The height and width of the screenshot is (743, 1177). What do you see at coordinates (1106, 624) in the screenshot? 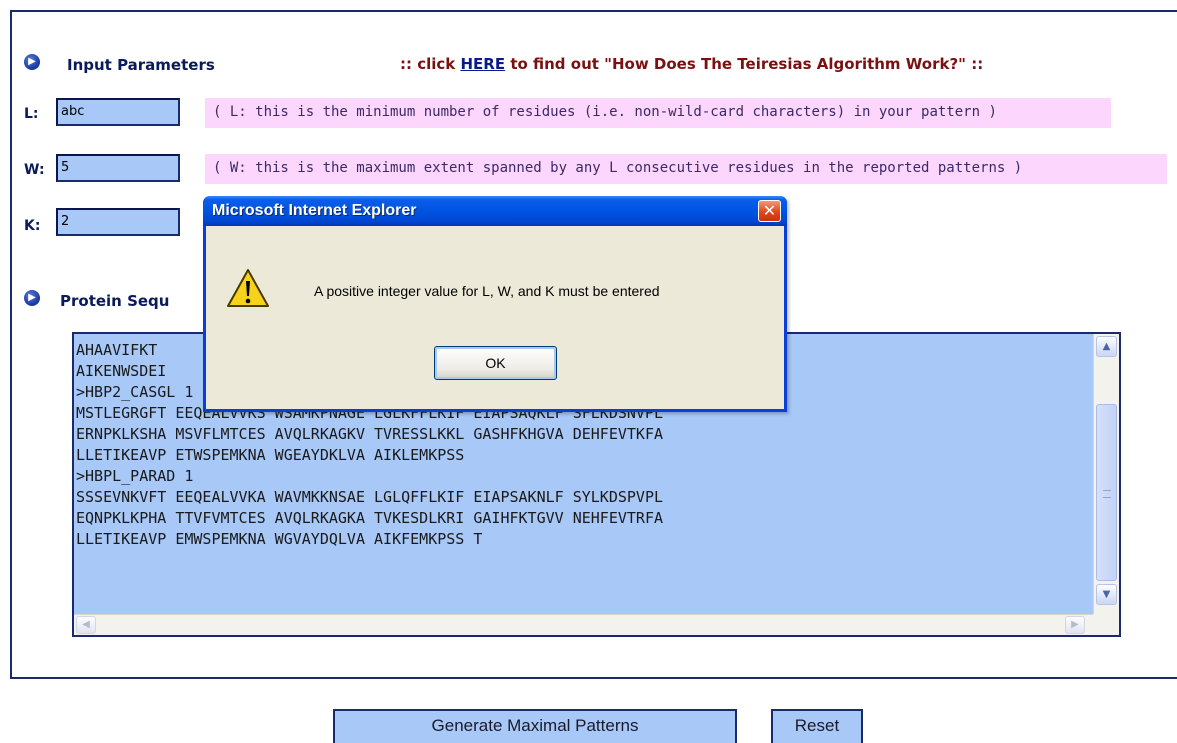
I see `scroll-corner` at bounding box center [1106, 624].